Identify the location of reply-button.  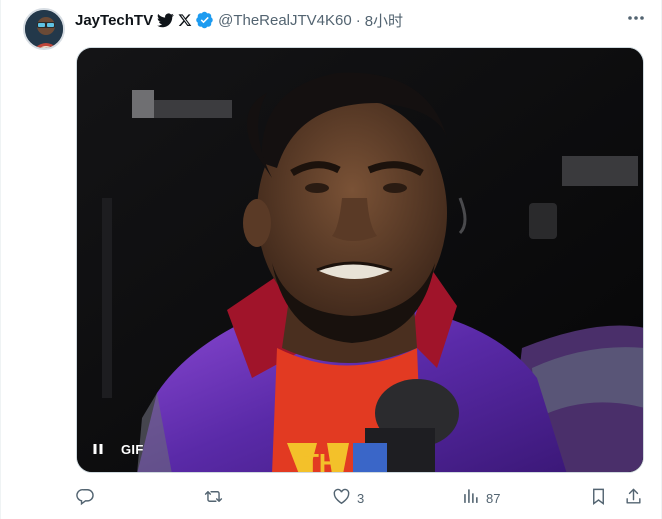
(88, 498).